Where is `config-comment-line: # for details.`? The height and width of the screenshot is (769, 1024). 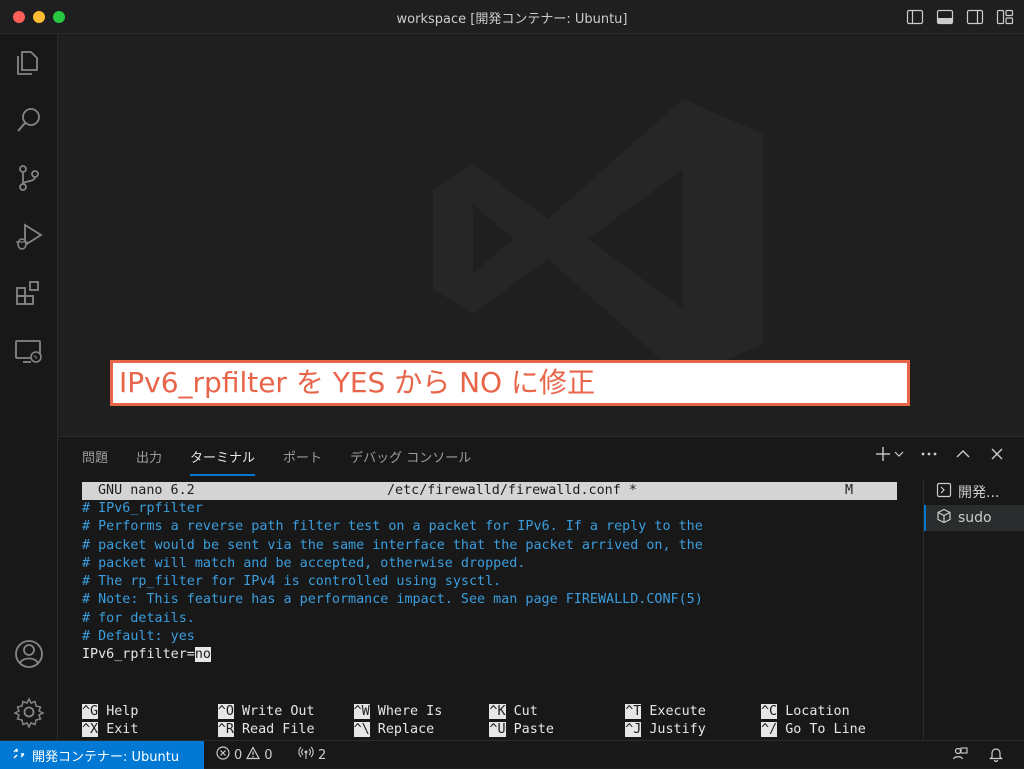 config-comment-line: # for details. is located at coordinates (138, 618).